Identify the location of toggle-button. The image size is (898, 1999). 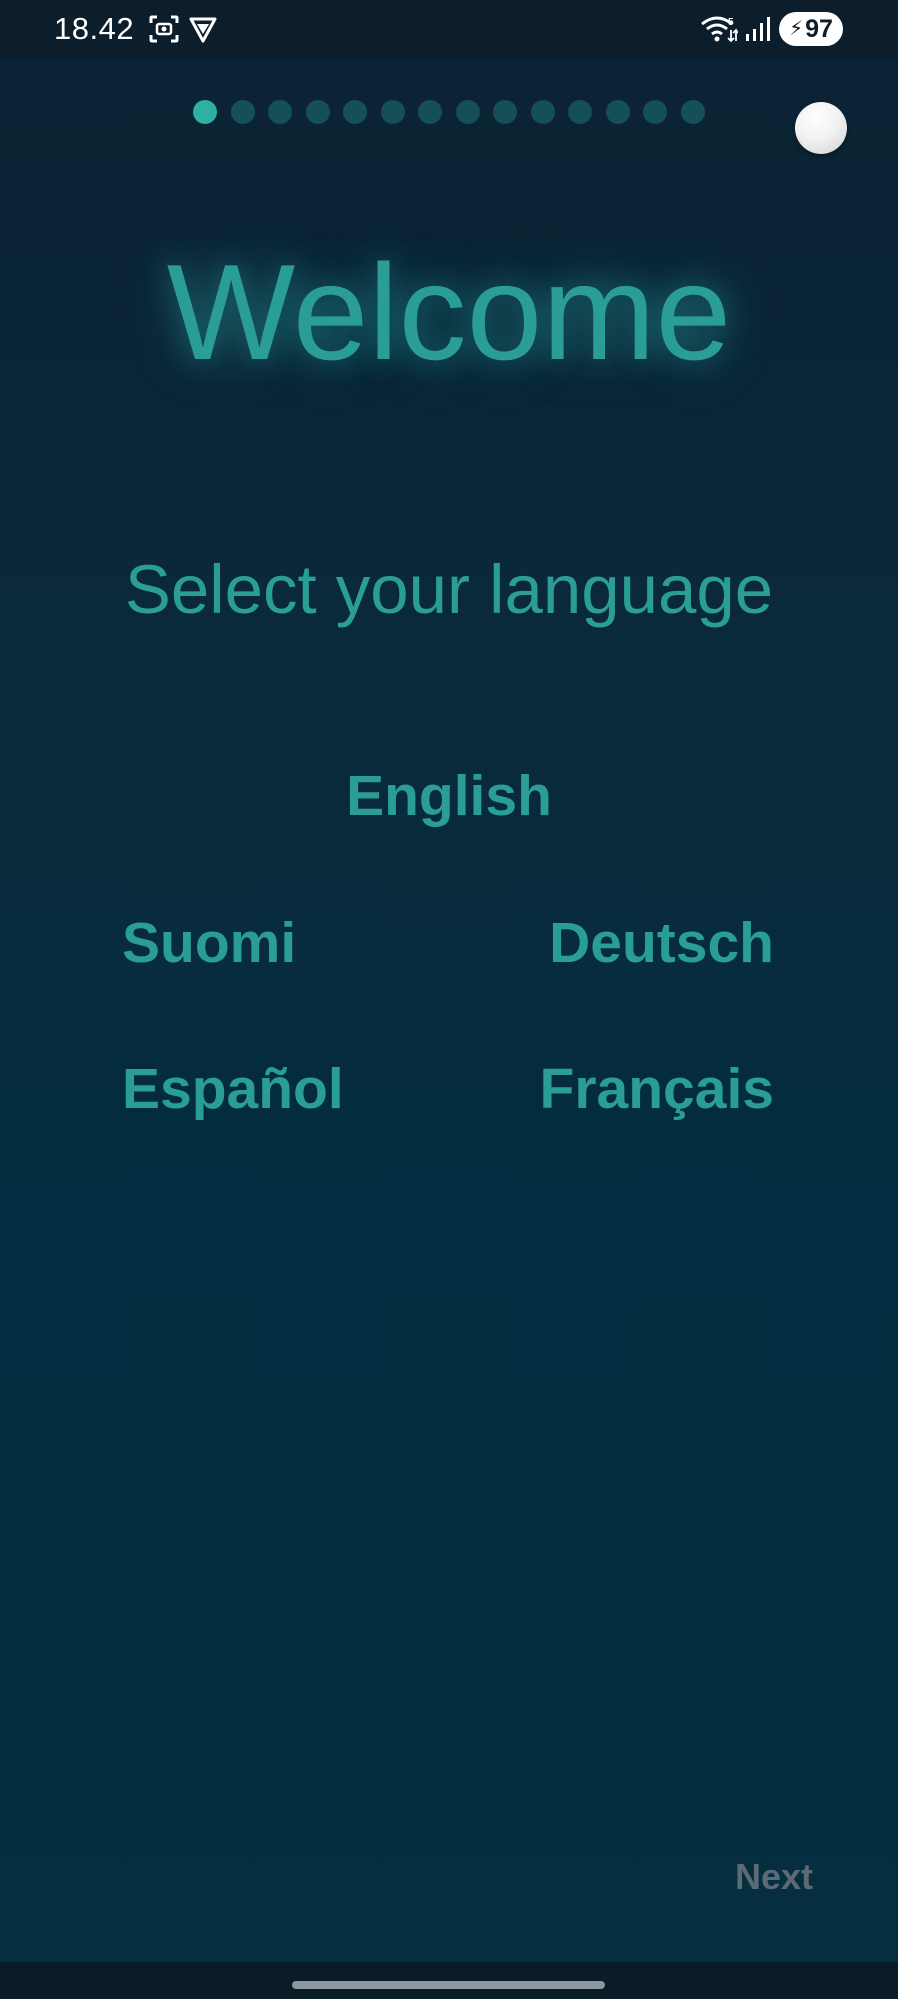
(821, 128).